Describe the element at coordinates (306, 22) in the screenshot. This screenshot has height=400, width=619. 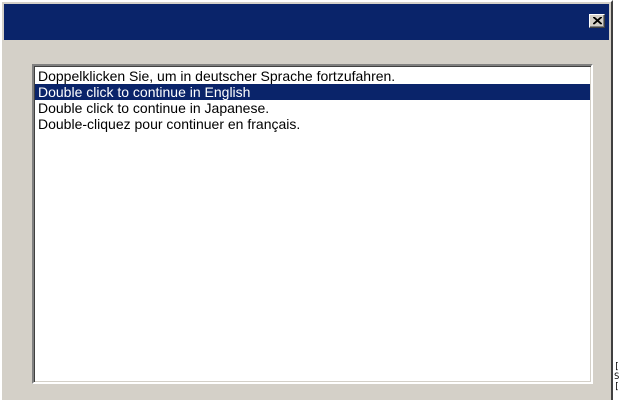
I see `title-bar` at that location.